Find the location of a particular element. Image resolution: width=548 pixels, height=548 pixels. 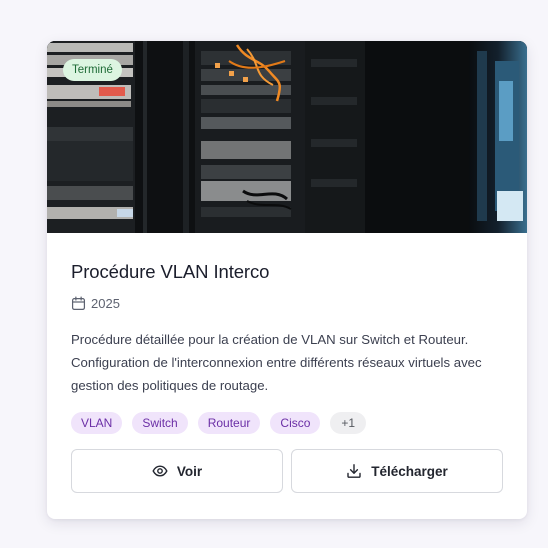

eye-icon is located at coordinates (160, 471).